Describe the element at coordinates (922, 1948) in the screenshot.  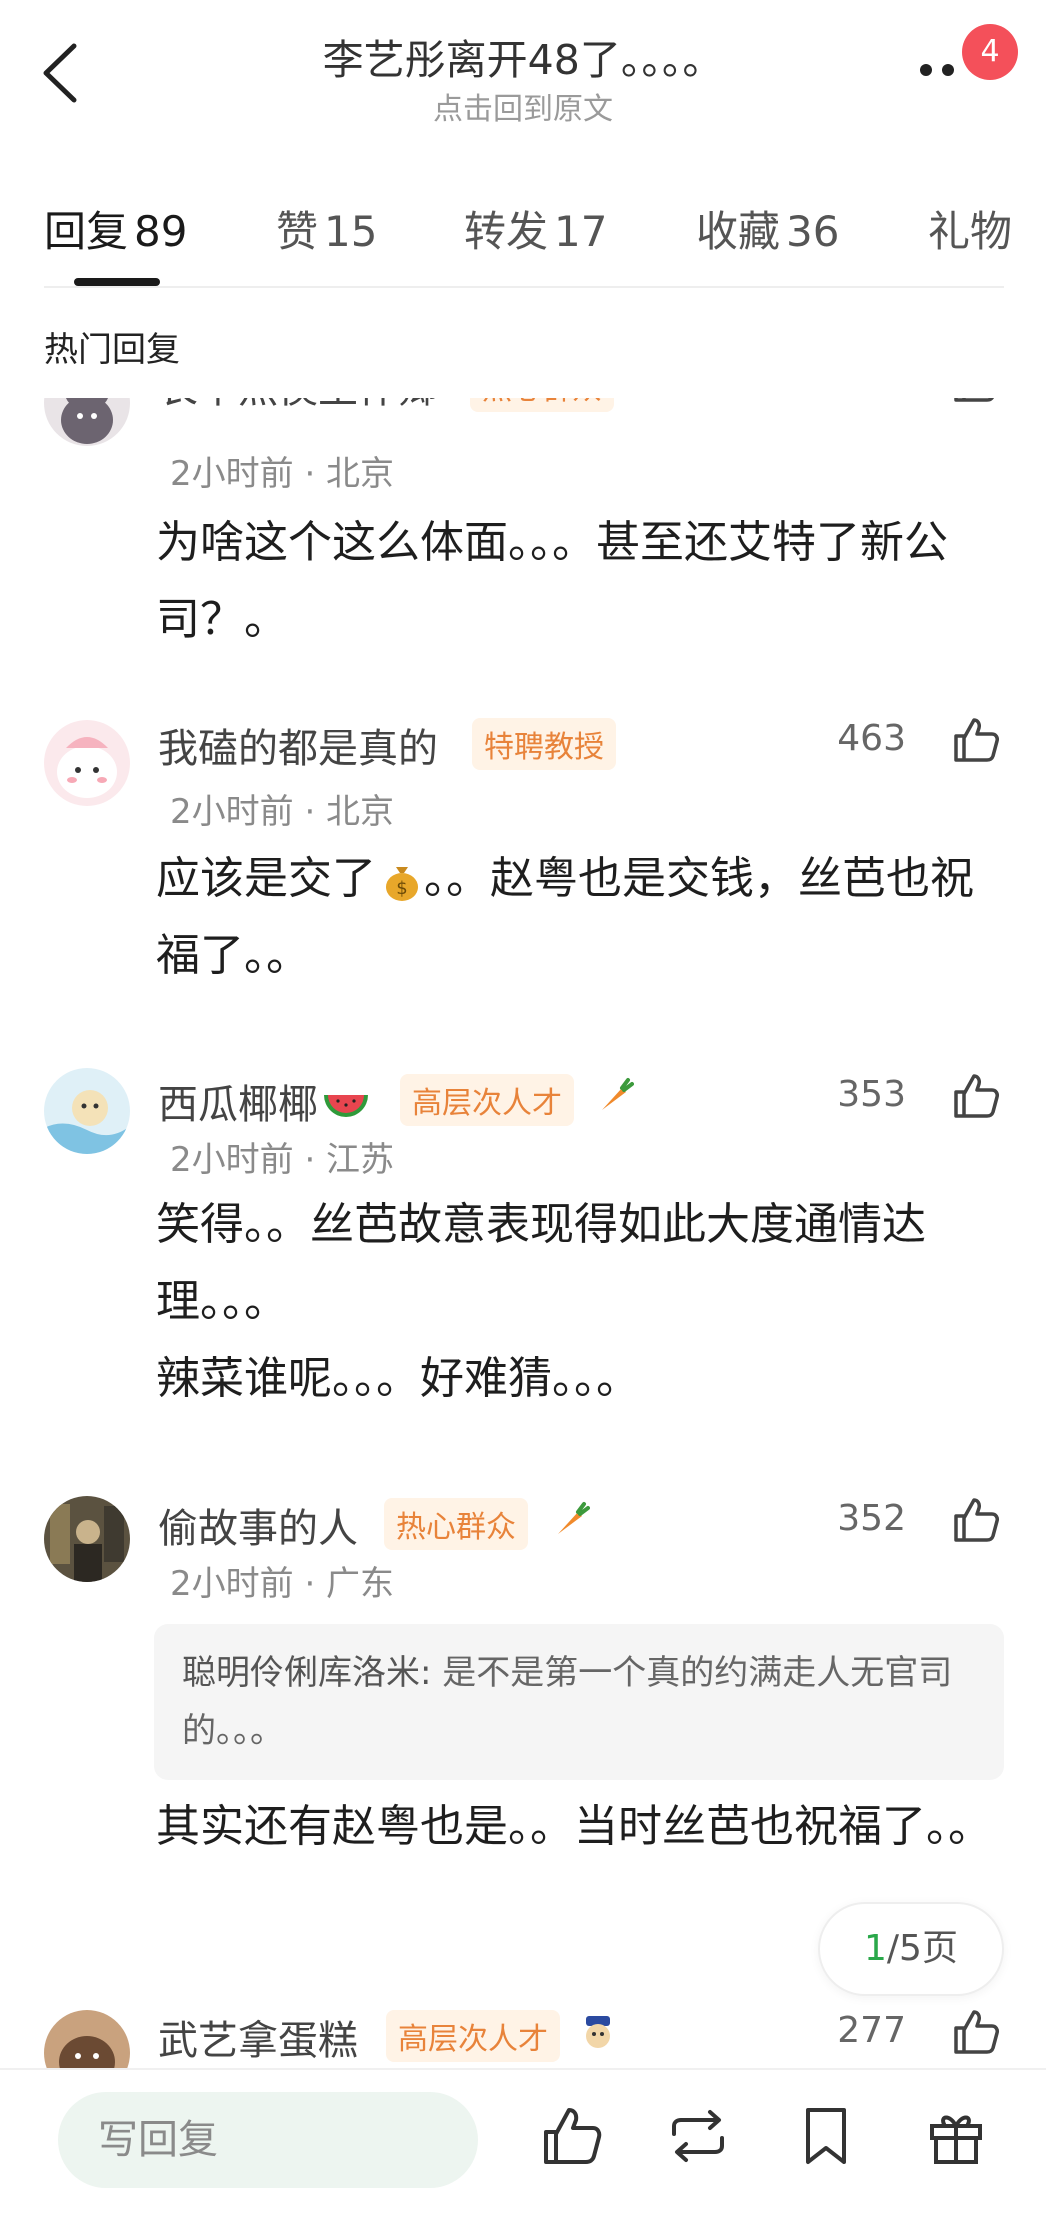
I see `total-pages: /5页` at that location.